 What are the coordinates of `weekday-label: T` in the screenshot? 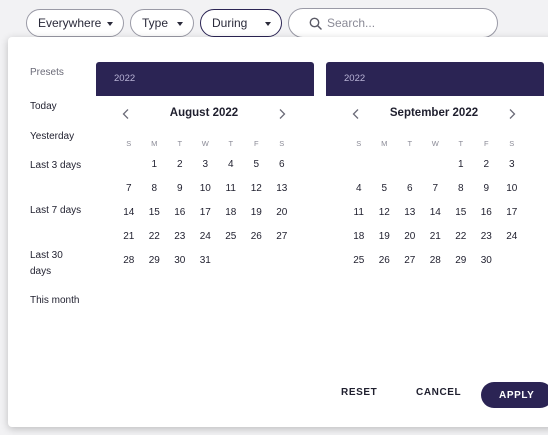 It's located at (180, 143).